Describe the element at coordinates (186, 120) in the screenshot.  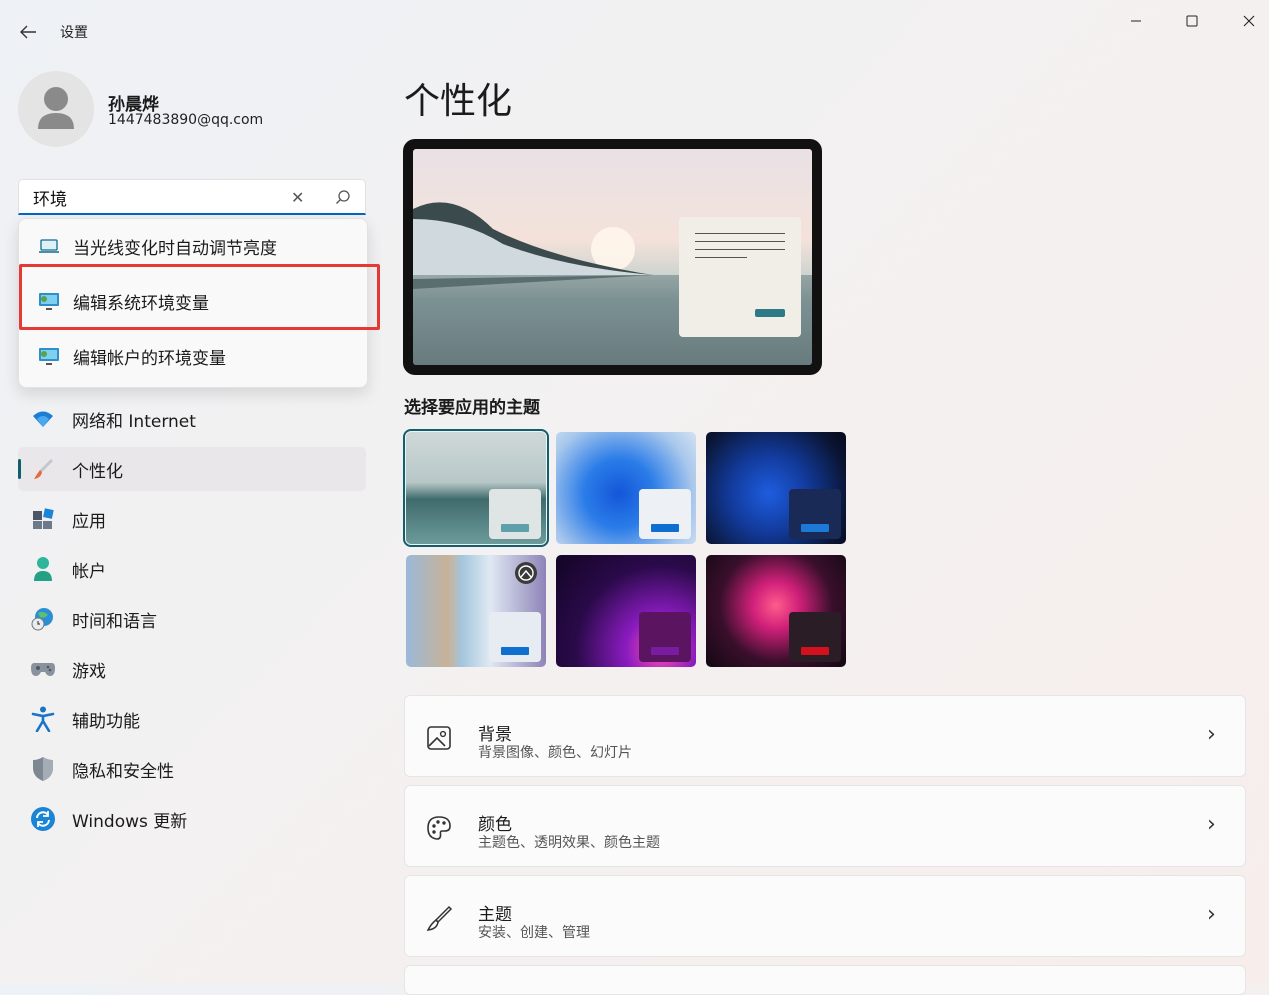
I see `user-email: 1447483890@qq.com` at that location.